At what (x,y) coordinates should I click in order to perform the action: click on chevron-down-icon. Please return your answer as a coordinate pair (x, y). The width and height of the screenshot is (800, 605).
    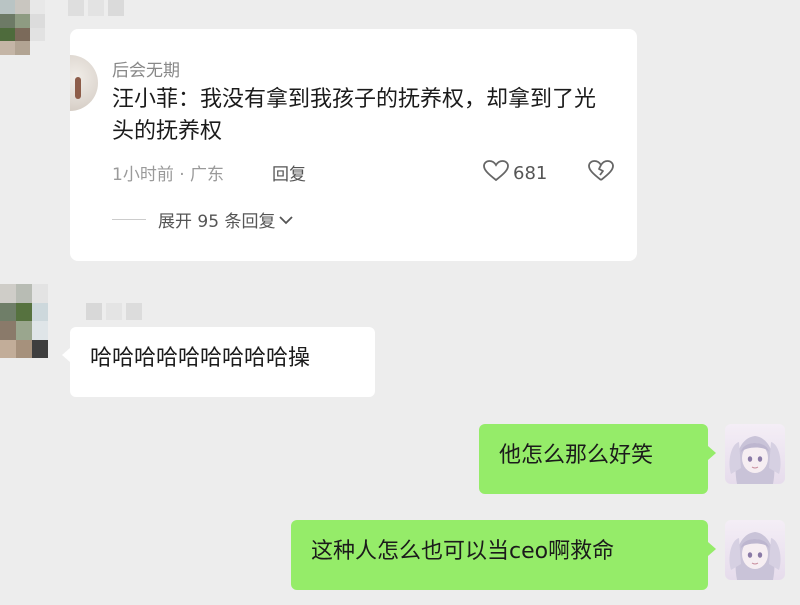
    Looking at the image, I should click on (286, 220).